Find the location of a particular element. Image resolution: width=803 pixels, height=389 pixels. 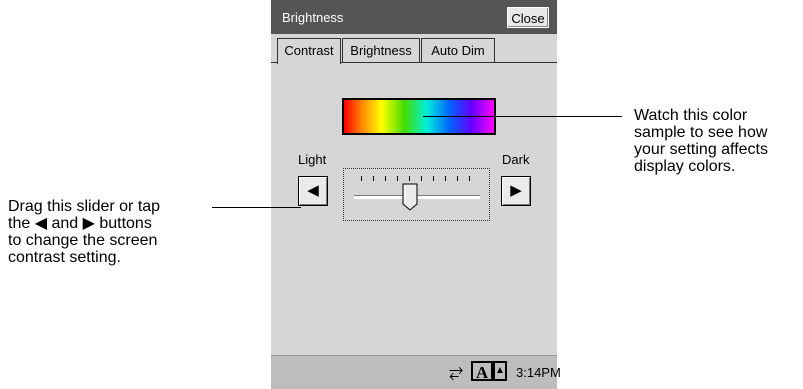

right-callout-leader is located at coordinates (522, 116).